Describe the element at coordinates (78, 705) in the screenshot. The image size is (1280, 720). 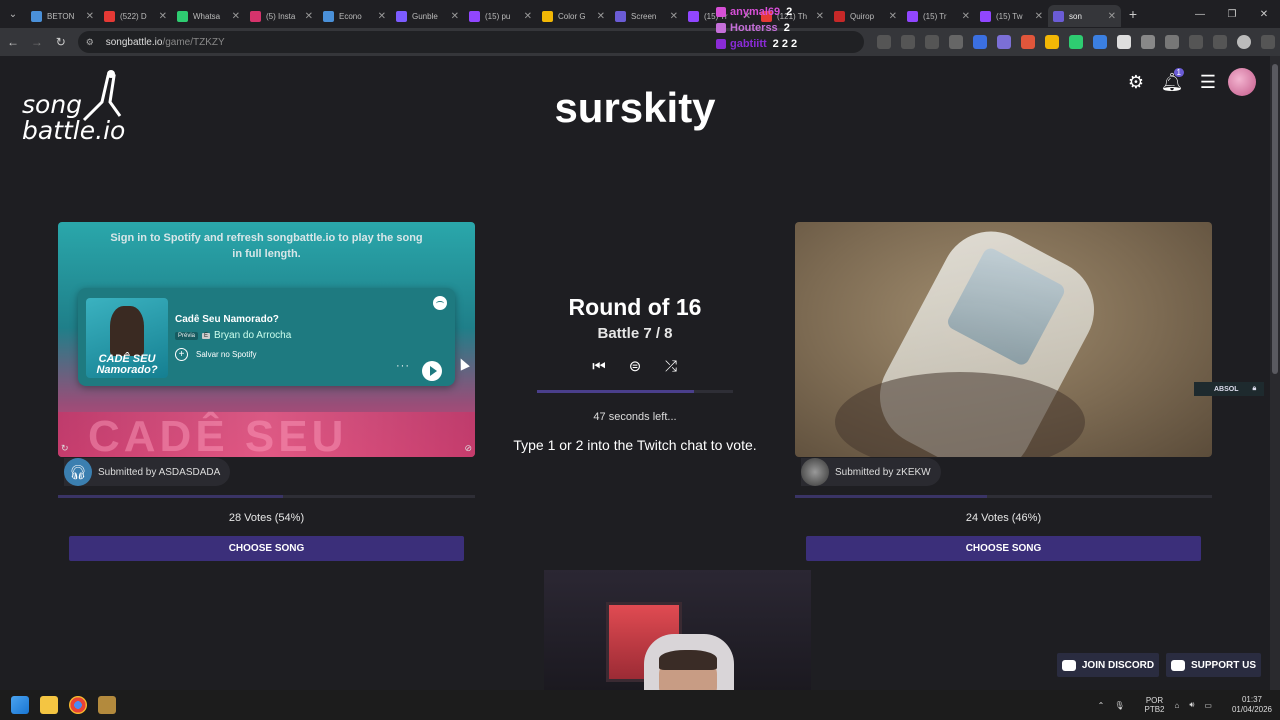
I see `chrome-icon` at that location.